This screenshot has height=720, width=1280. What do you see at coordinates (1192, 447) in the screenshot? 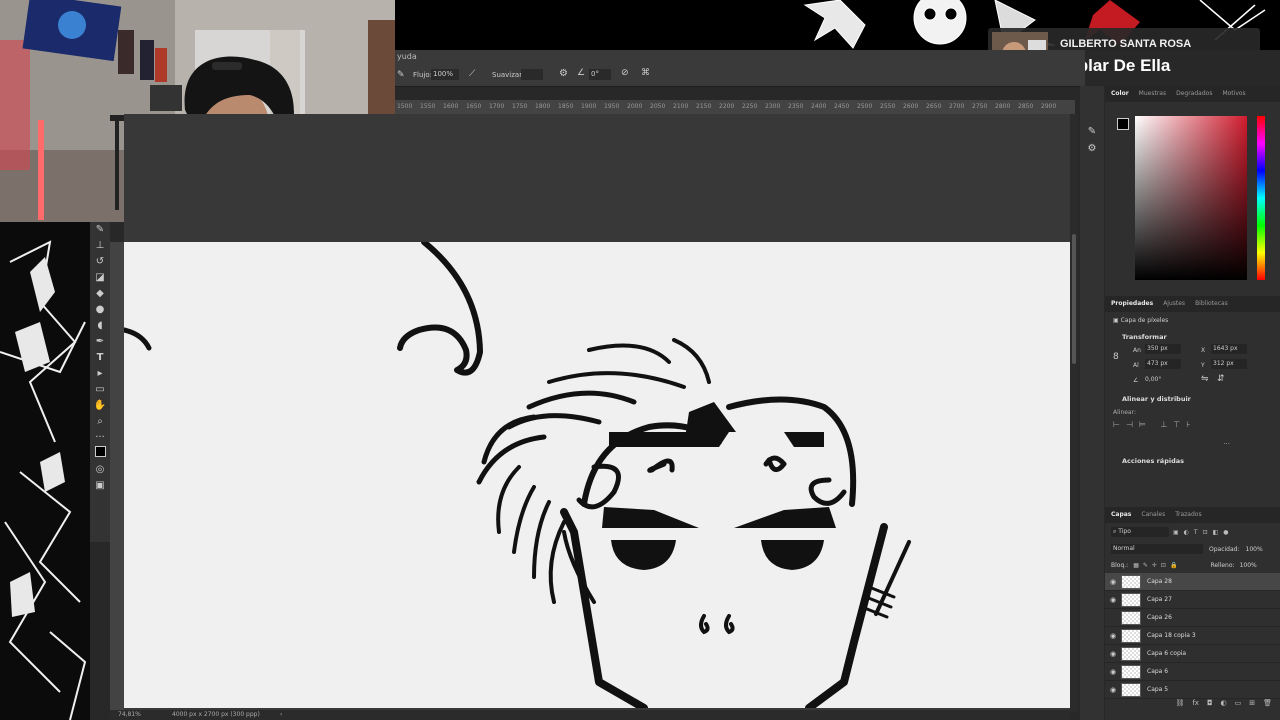
I see `more-options-icon: ···` at bounding box center [1192, 447].